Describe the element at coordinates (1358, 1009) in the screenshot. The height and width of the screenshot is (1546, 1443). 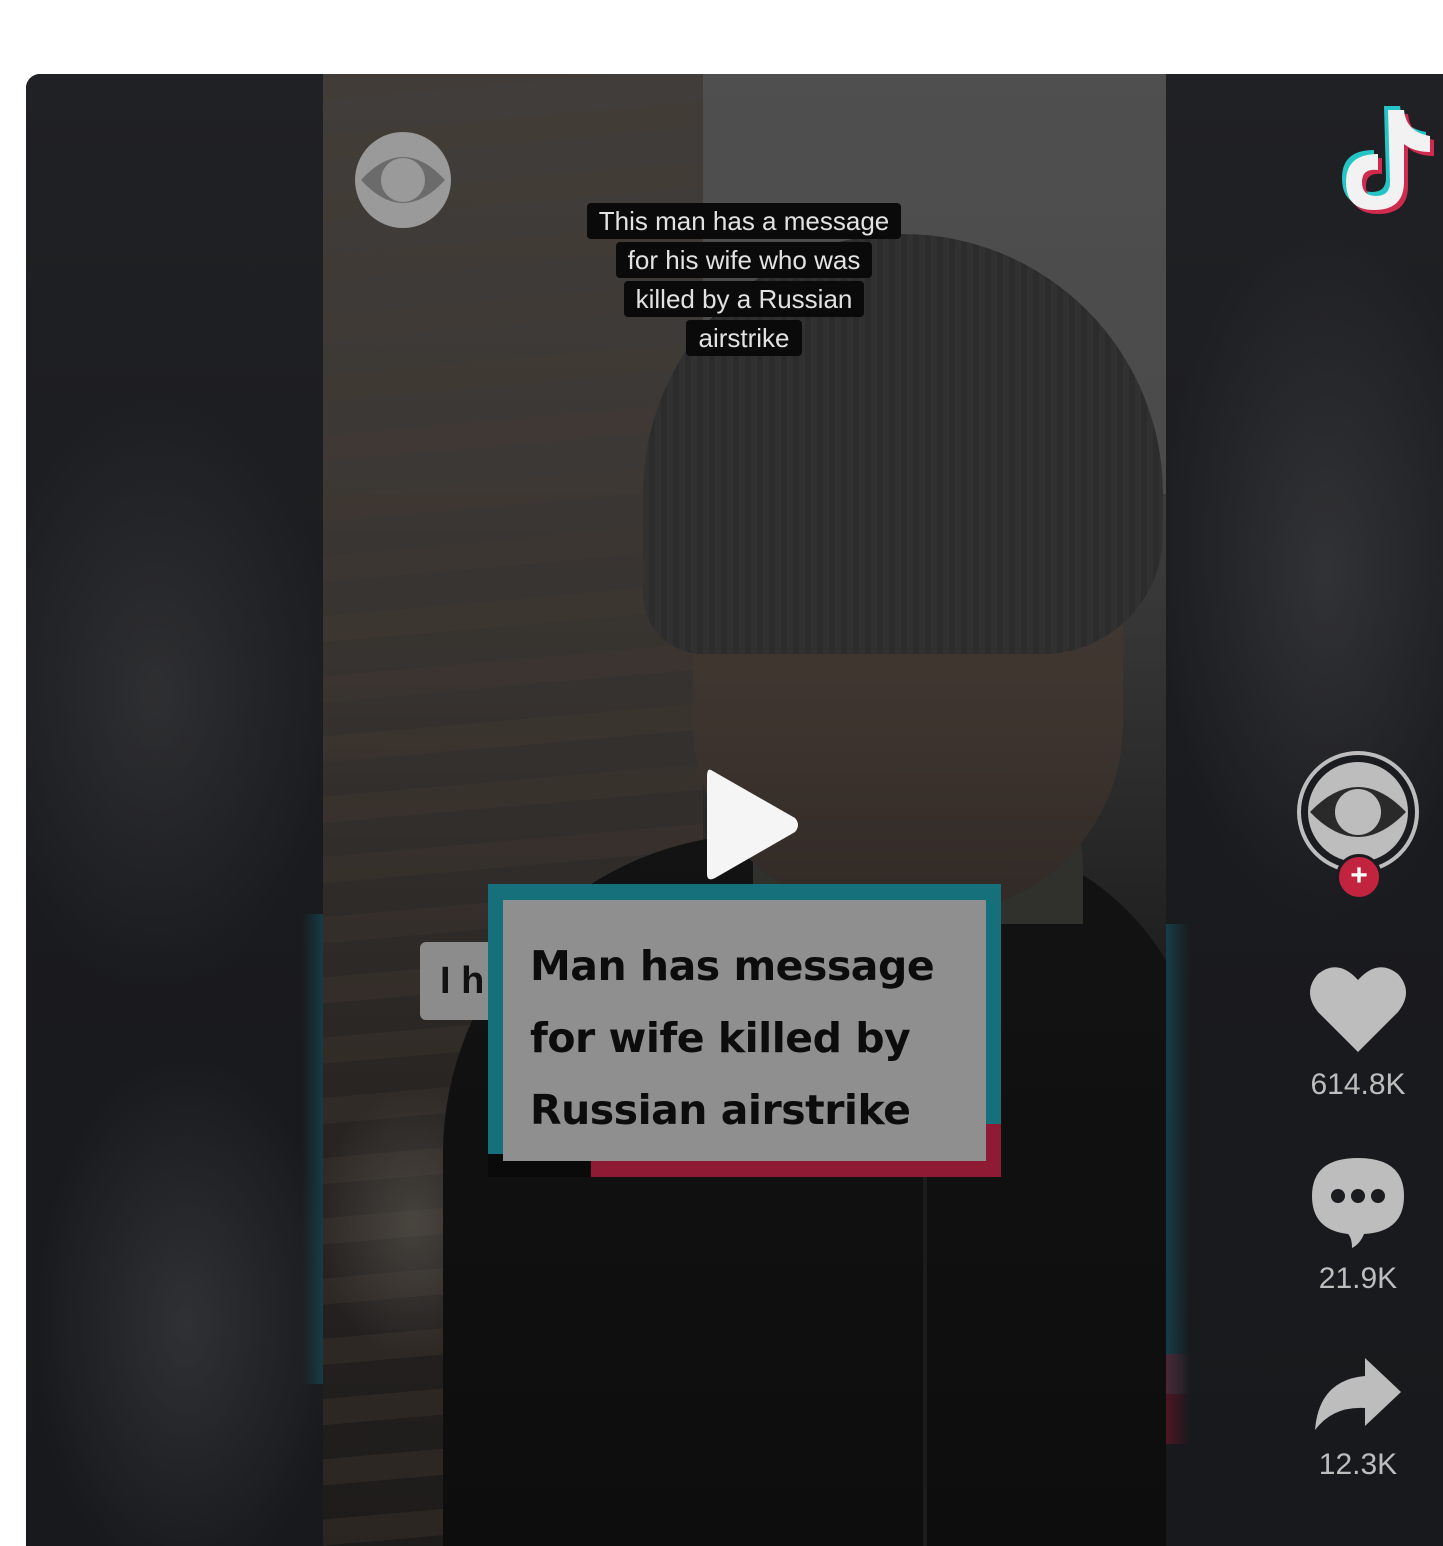
I see `heart-icon` at that location.